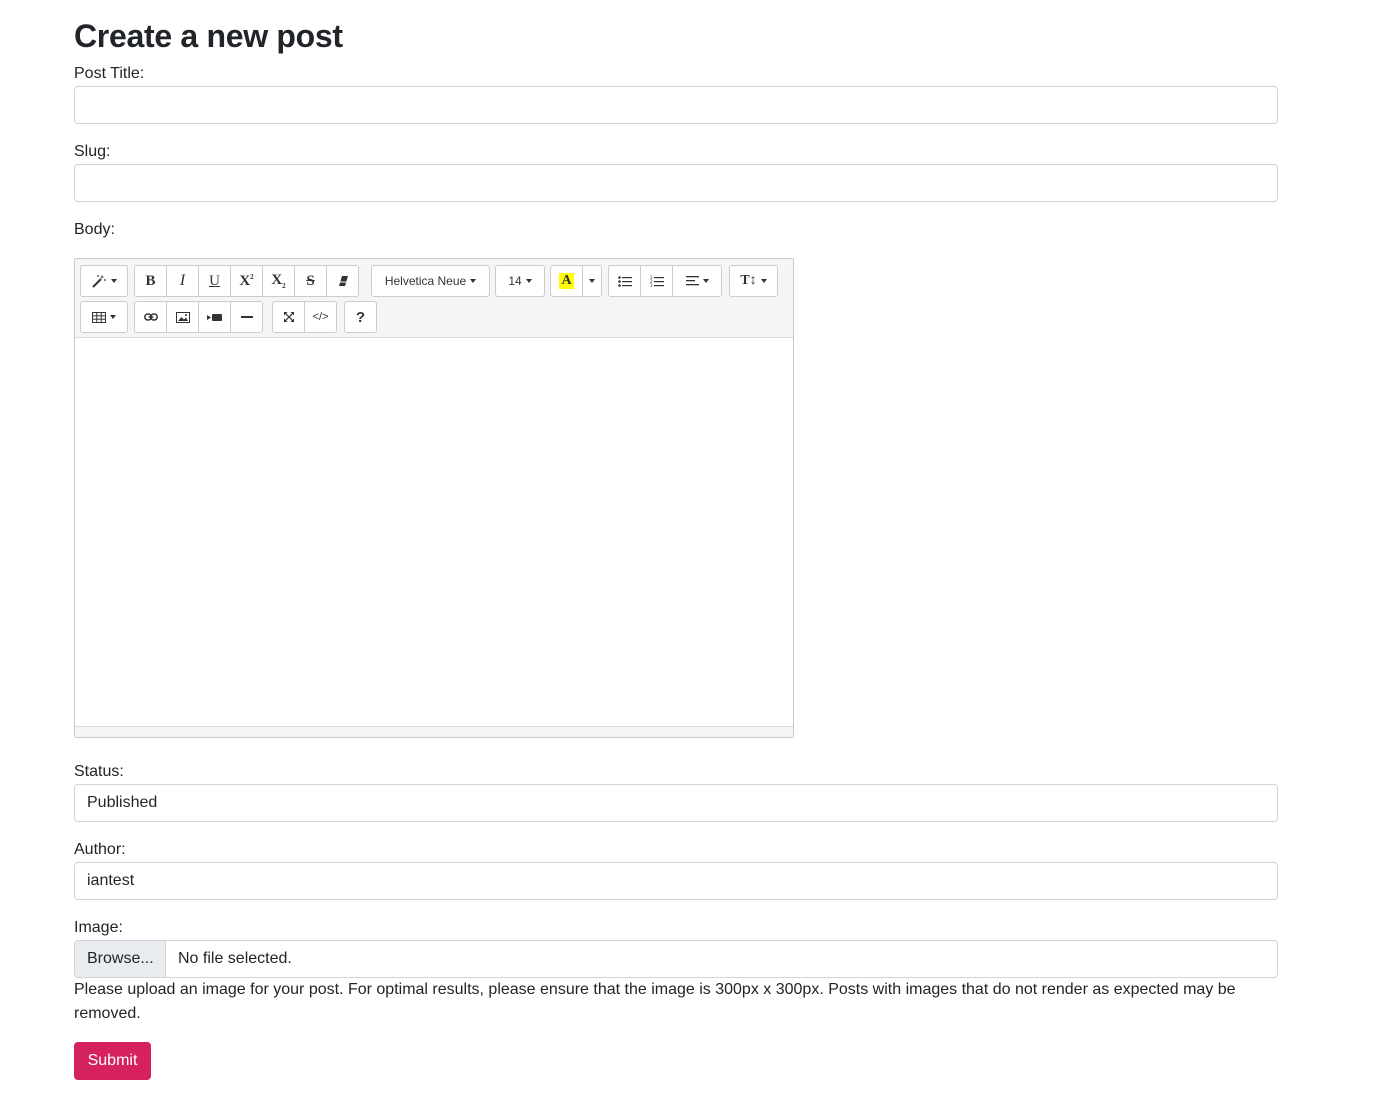 Image resolution: width=1378 pixels, height=1100 pixels. Describe the element at coordinates (434, 731) in the screenshot. I see `editor-resize-bar` at that location.